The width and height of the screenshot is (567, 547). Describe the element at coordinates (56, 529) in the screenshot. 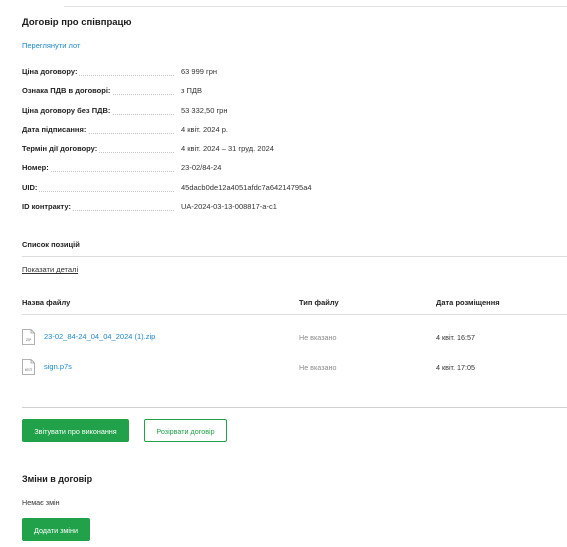

I see `add-changes-button: Додати зміни` at that location.